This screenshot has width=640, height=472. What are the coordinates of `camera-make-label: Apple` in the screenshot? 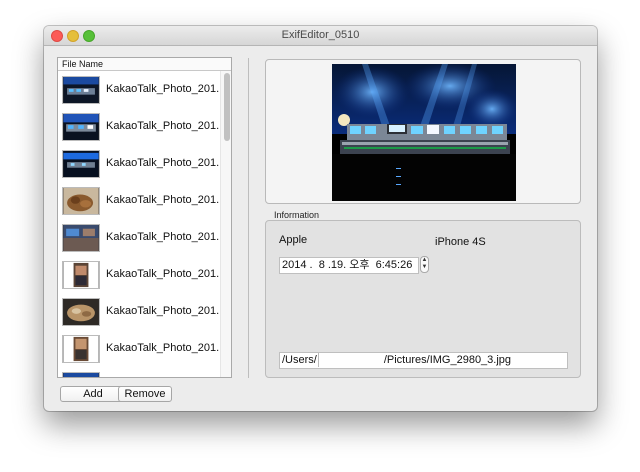 It's located at (293, 240).